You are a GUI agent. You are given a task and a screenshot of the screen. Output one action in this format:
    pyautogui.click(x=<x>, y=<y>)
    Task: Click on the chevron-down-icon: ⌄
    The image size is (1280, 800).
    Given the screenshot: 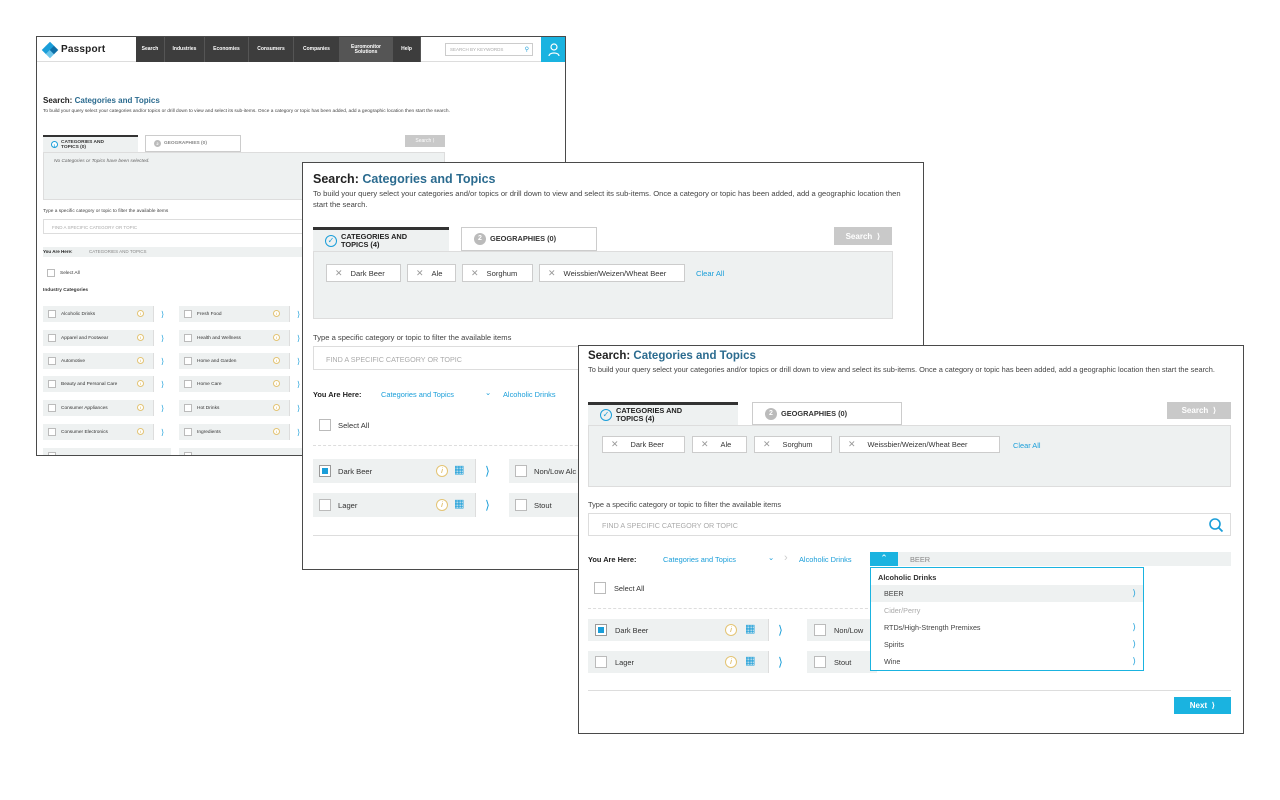 What is the action you would take?
    pyautogui.click(x=771, y=557)
    